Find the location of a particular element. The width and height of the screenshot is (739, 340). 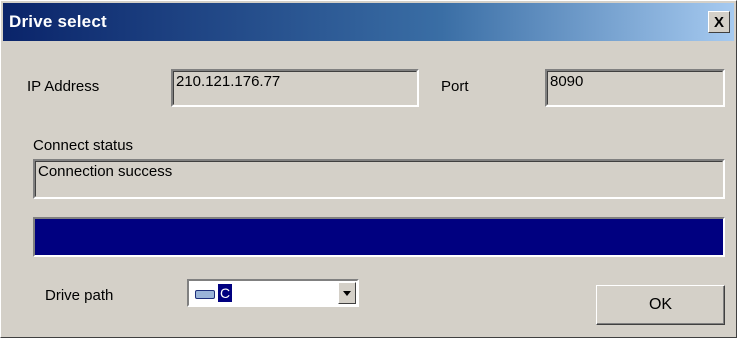

drive-path-select: C is located at coordinates (273, 293).